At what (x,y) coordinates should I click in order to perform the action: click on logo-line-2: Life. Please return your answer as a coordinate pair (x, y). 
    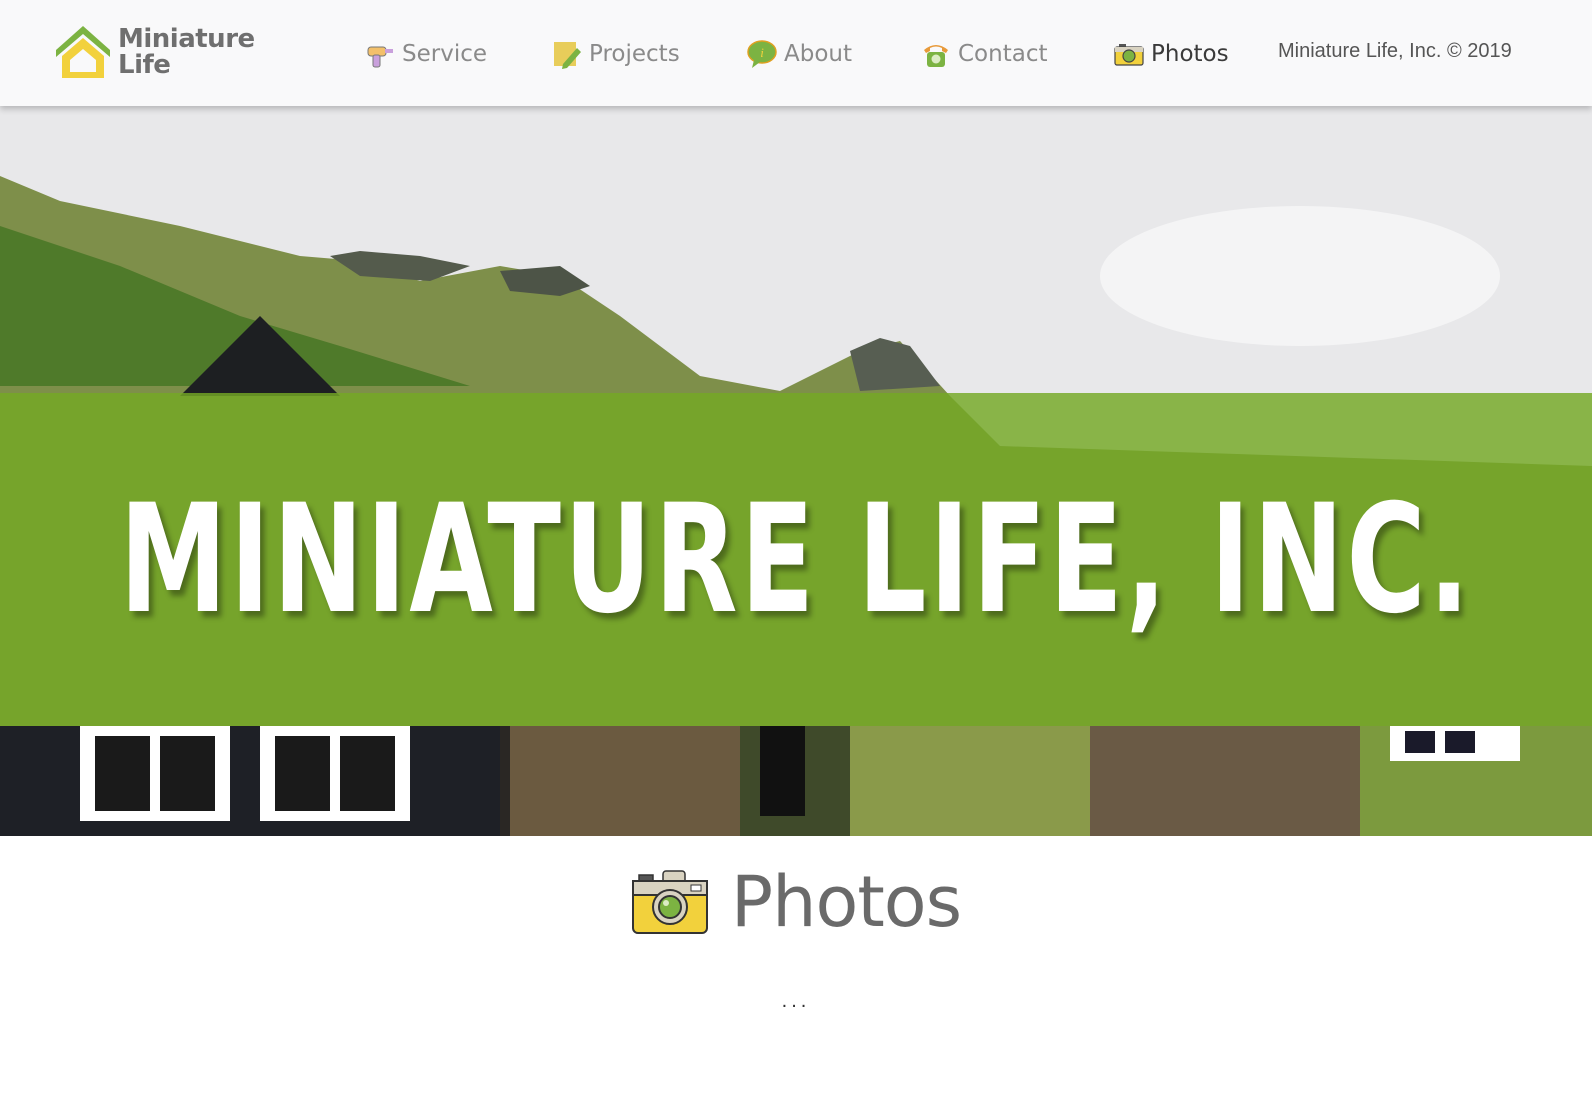
    Looking at the image, I should click on (144, 65).